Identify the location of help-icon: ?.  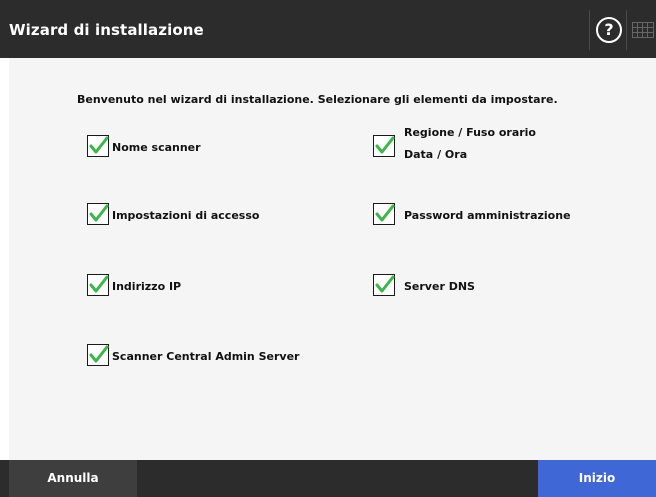
(609, 30).